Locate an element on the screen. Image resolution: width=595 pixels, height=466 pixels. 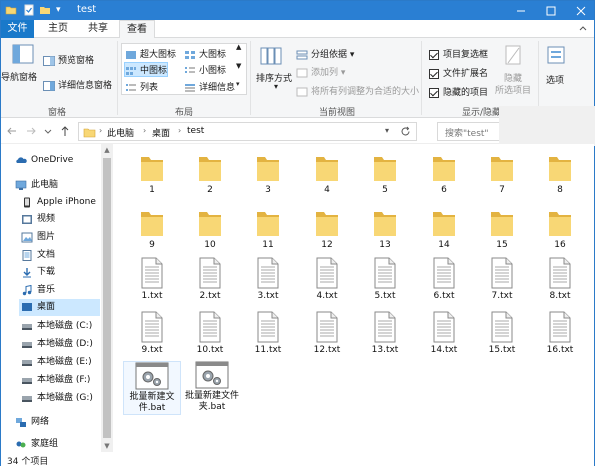
sort-by-button is located at coordinates (271, 57).